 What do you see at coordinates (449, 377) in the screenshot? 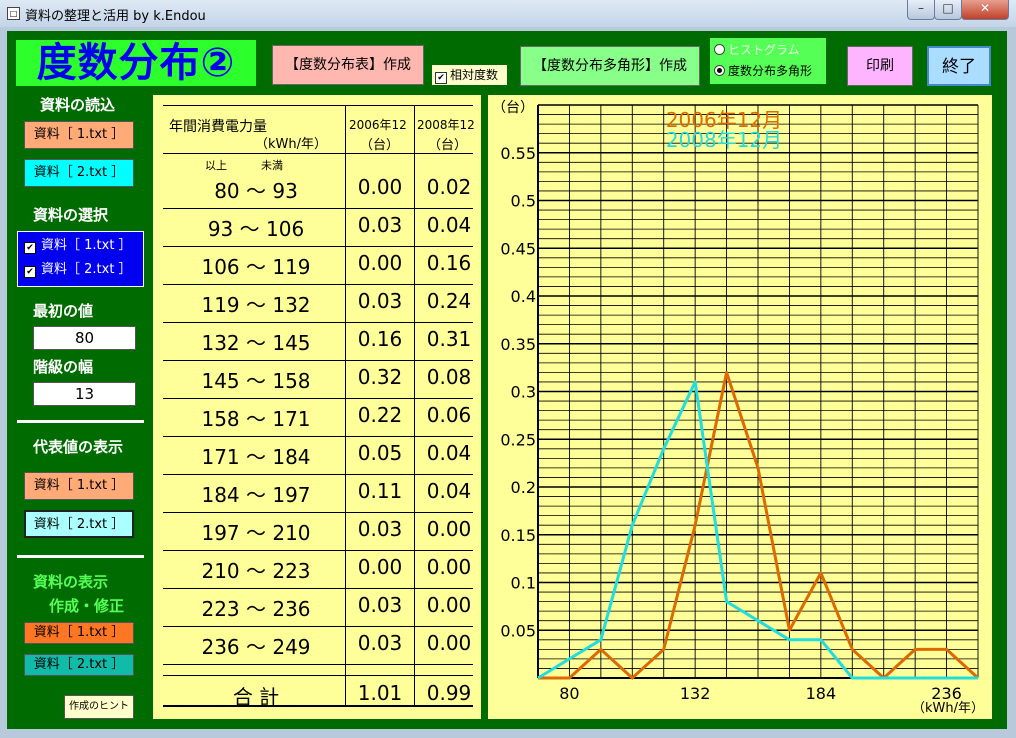
I see `value-2008: 0.08` at bounding box center [449, 377].